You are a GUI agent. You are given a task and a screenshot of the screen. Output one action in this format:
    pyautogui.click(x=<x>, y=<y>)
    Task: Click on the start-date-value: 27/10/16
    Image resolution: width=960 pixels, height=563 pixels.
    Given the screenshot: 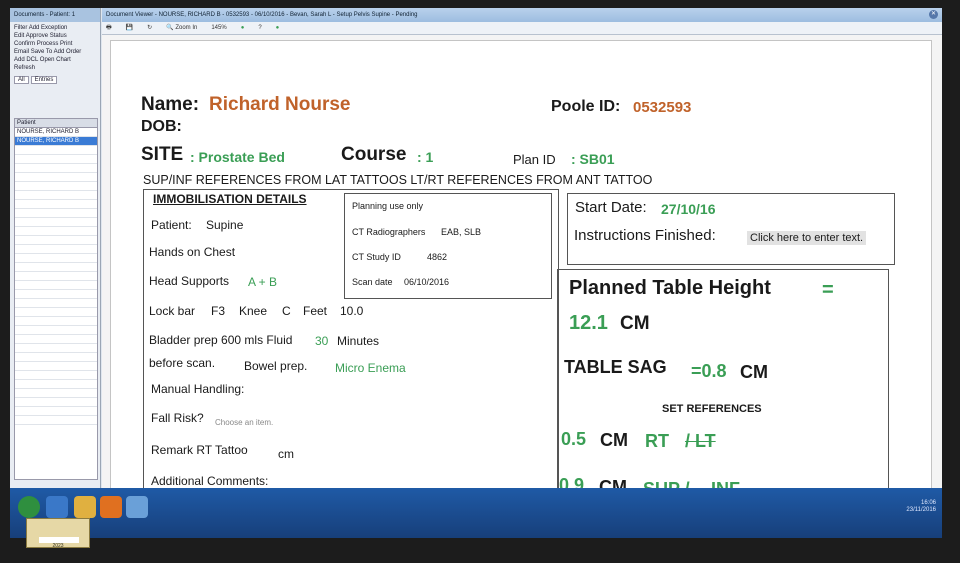 What is the action you would take?
    pyautogui.click(x=688, y=209)
    